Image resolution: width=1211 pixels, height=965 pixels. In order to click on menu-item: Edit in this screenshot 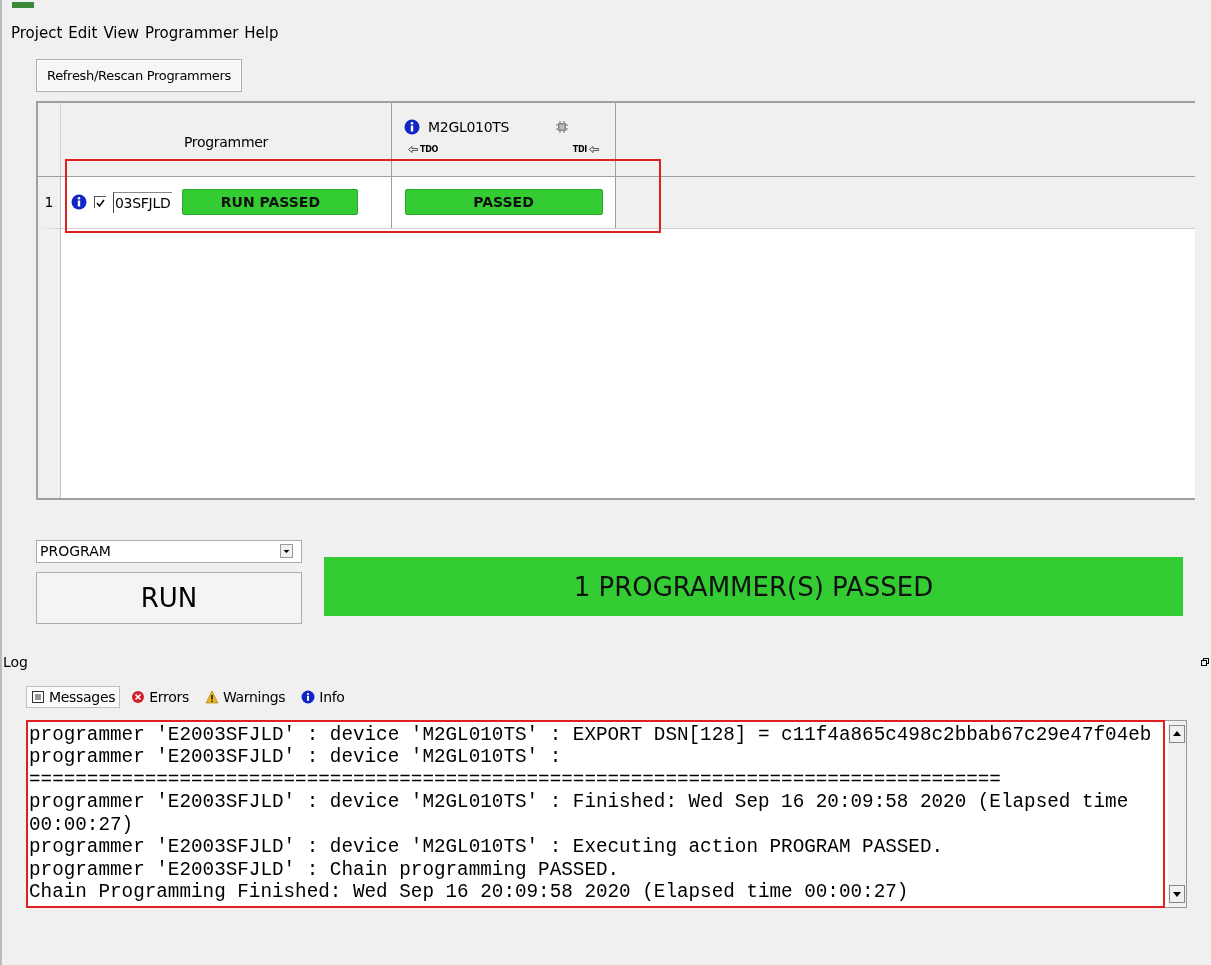, I will do `click(83, 33)`.